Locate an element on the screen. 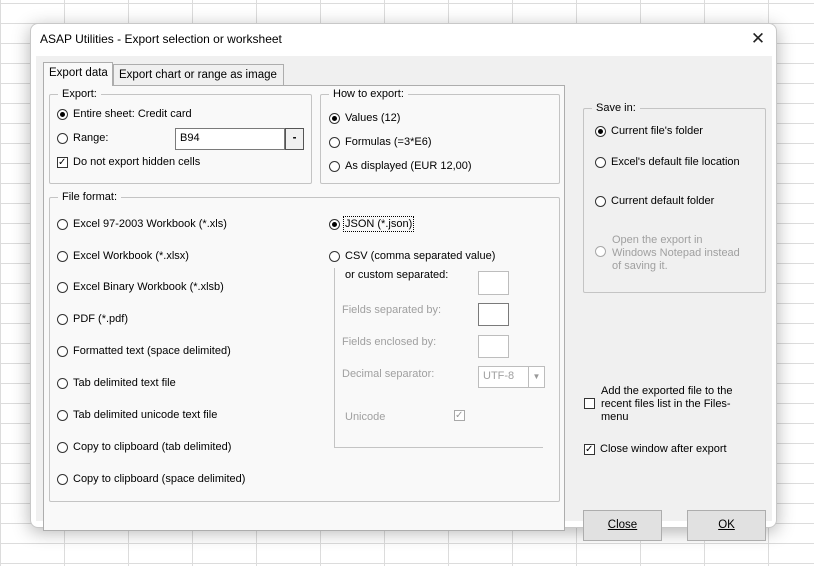 Image resolution: width=814 pixels, height=566 pixels. encoding-select: UTF-8 ▼ is located at coordinates (511, 377).